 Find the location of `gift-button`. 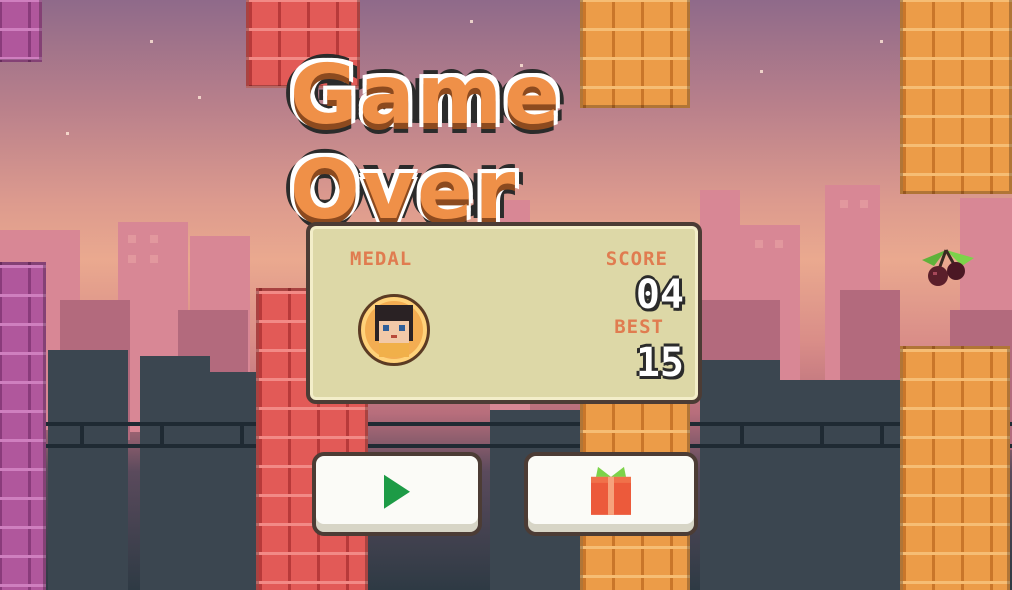

gift-button is located at coordinates (611, 494).